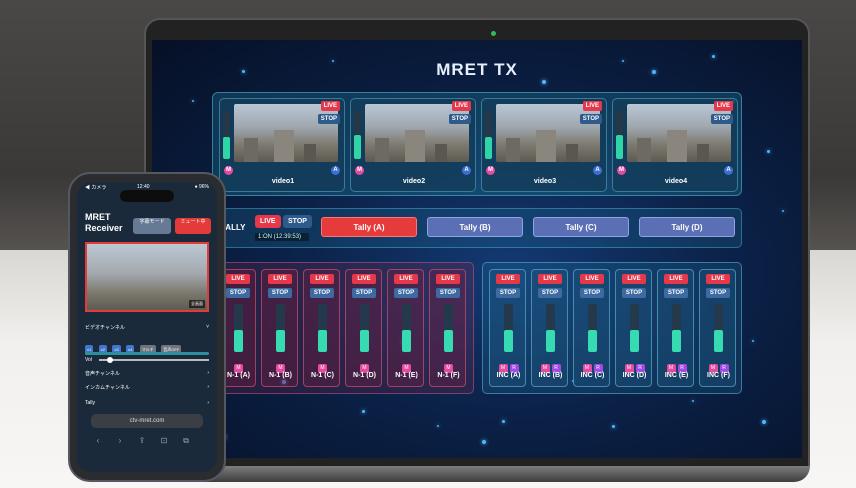 The width and height of the screenshot is (856, 488). What do you see at coordinates (107, 388) in the screenshot?
I see `intercom-channel-label: インカムチャンネル` at bounding box center [107, 388].